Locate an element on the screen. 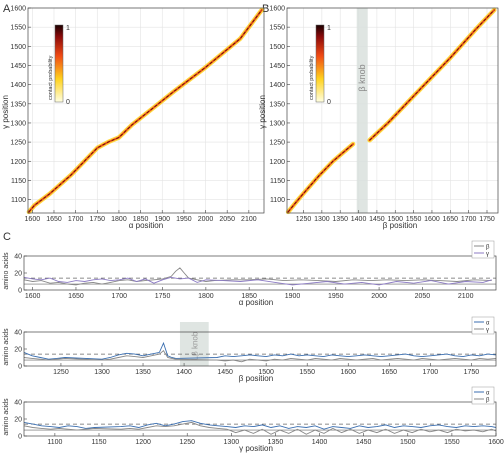 The image size is (504, 454). panel-a-xtick-label: 1650 is located at coordinates (54, 219).